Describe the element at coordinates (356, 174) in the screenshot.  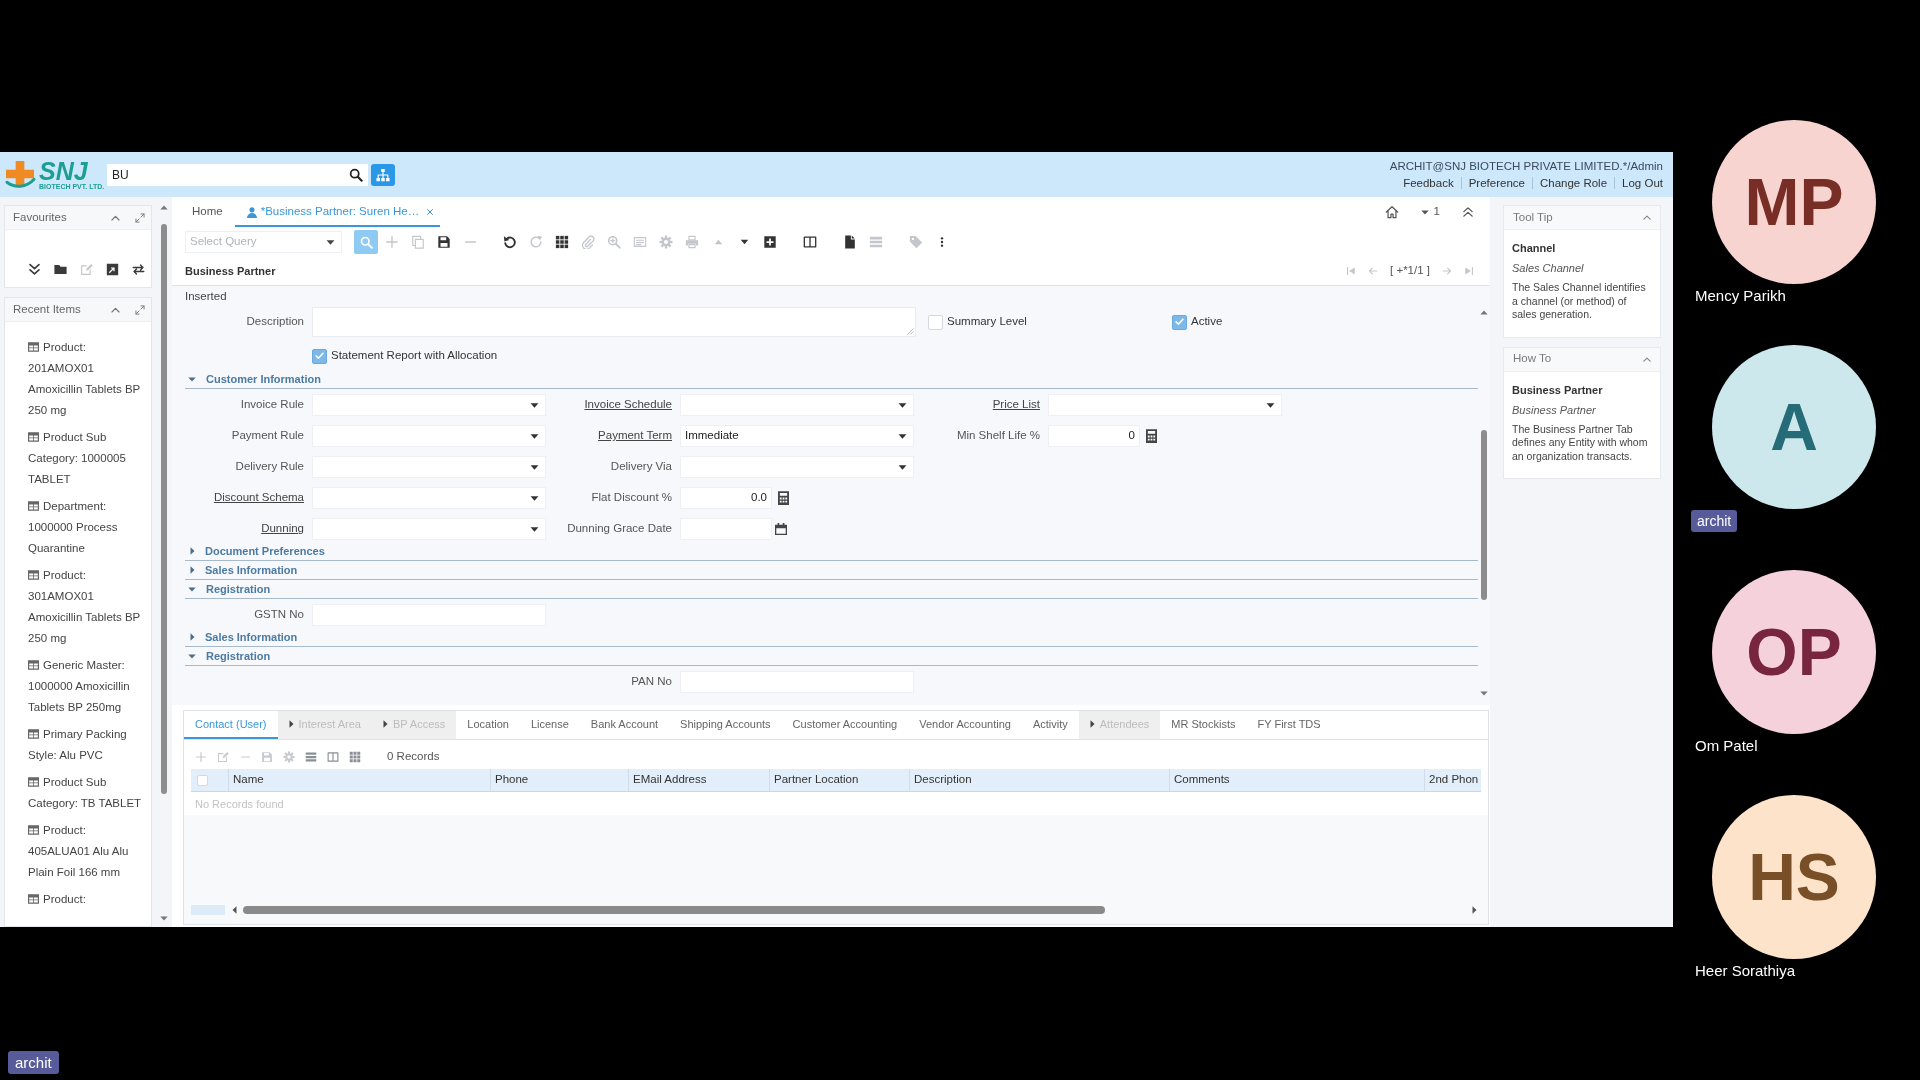
I see `search-icon` at that location.